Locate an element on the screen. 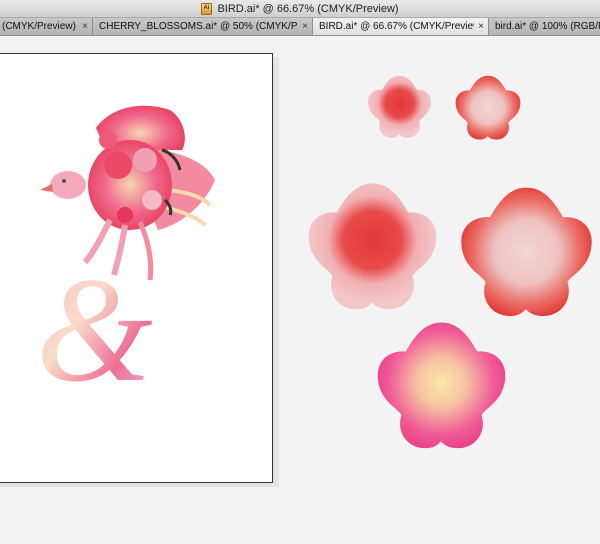 The height and width of the screenshot is (544, 600). small-red-center-flower is located at coordinates (399, 106).